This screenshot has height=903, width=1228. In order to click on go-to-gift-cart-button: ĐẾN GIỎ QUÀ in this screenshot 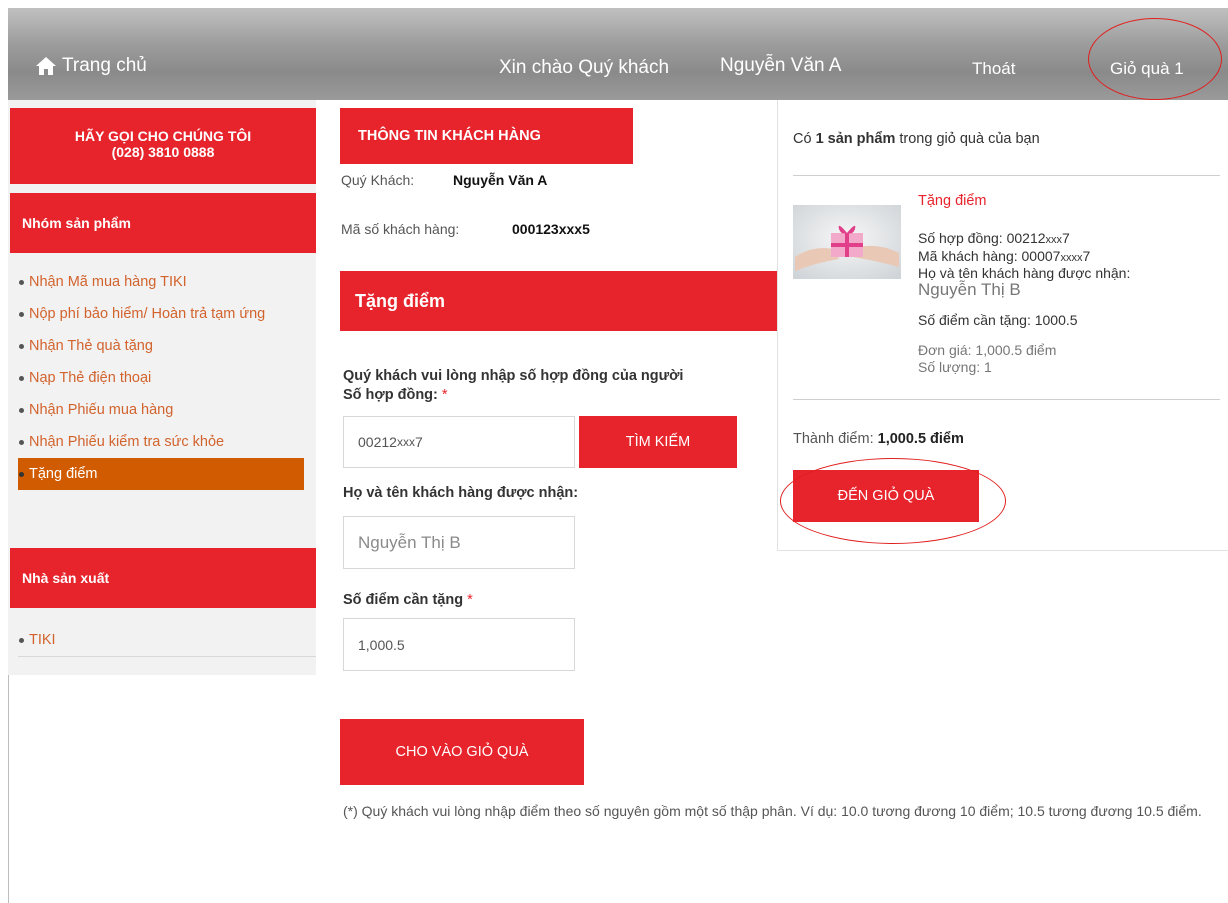, I will do `click(886, 496)`.